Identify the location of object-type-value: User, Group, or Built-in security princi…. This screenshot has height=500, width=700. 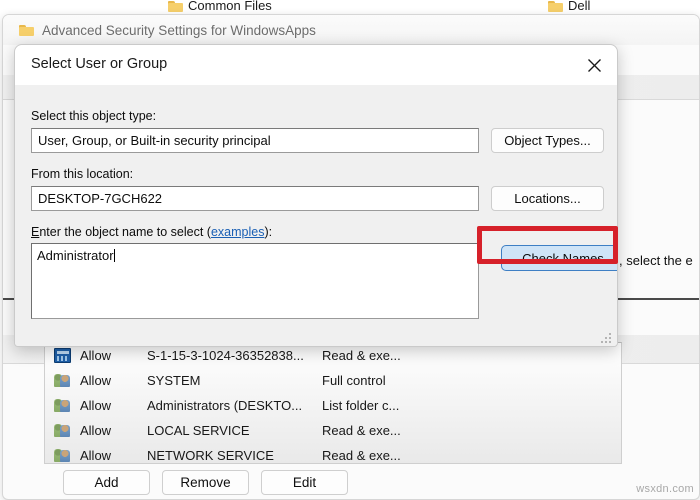
(154, 140).